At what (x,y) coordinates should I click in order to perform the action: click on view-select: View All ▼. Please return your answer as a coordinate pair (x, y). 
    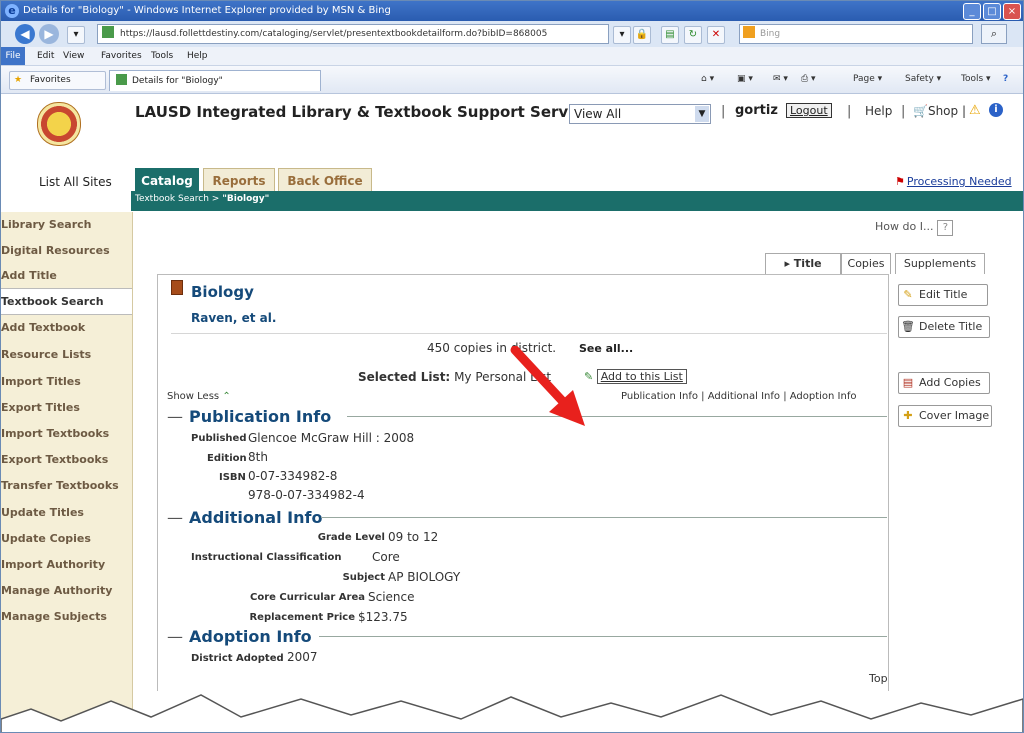
    Looking at the image, I should click on (640, 114).